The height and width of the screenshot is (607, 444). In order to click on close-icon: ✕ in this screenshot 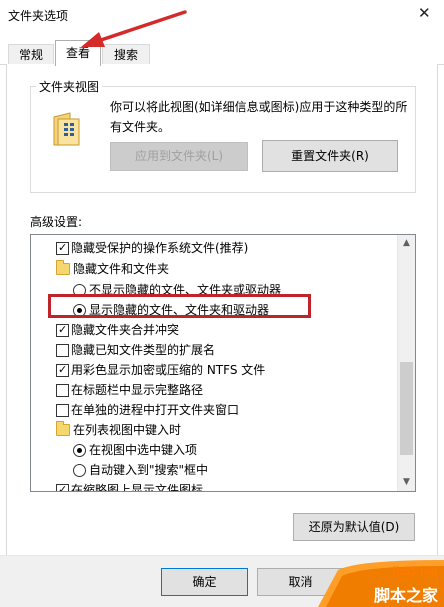, I will do `click(424, 13)`.